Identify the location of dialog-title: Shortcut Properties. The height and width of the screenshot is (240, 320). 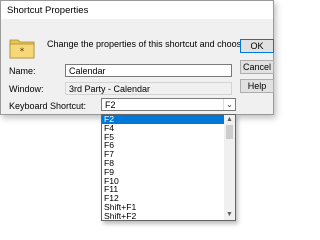
(48, 10).